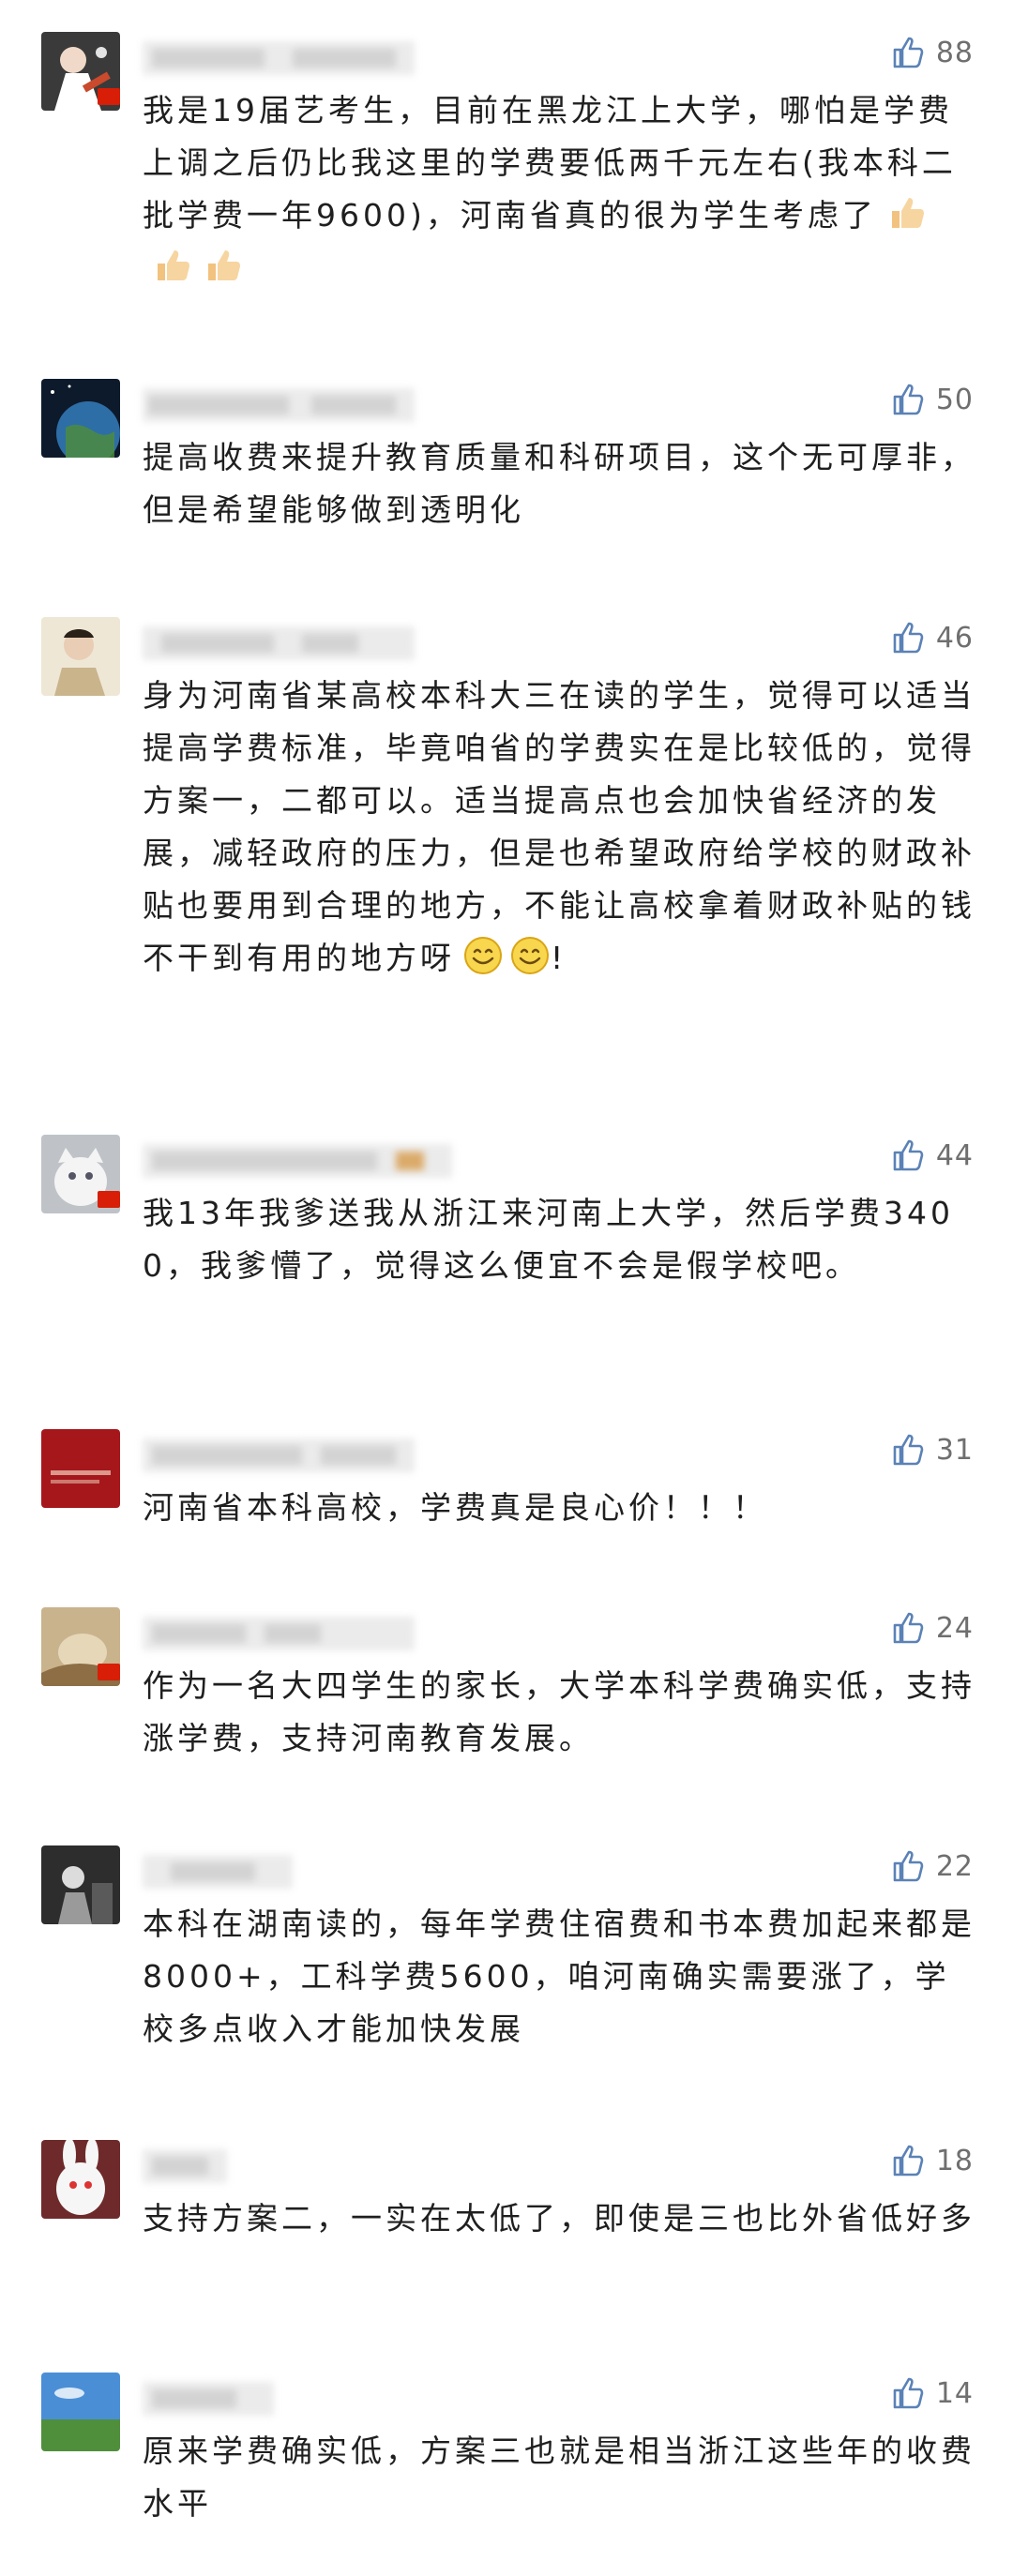  What do you see at coordinates (955, 52) in the screenshot?
I see `like-count: 88` at bounding box center [955, 52].